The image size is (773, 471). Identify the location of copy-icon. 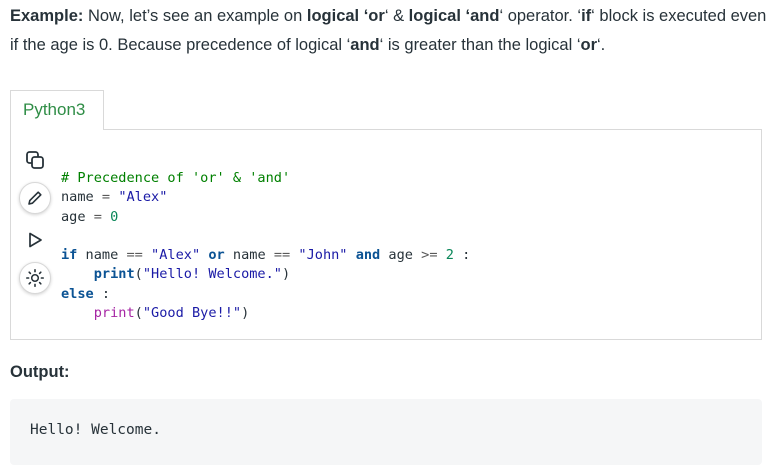
(35, 160).